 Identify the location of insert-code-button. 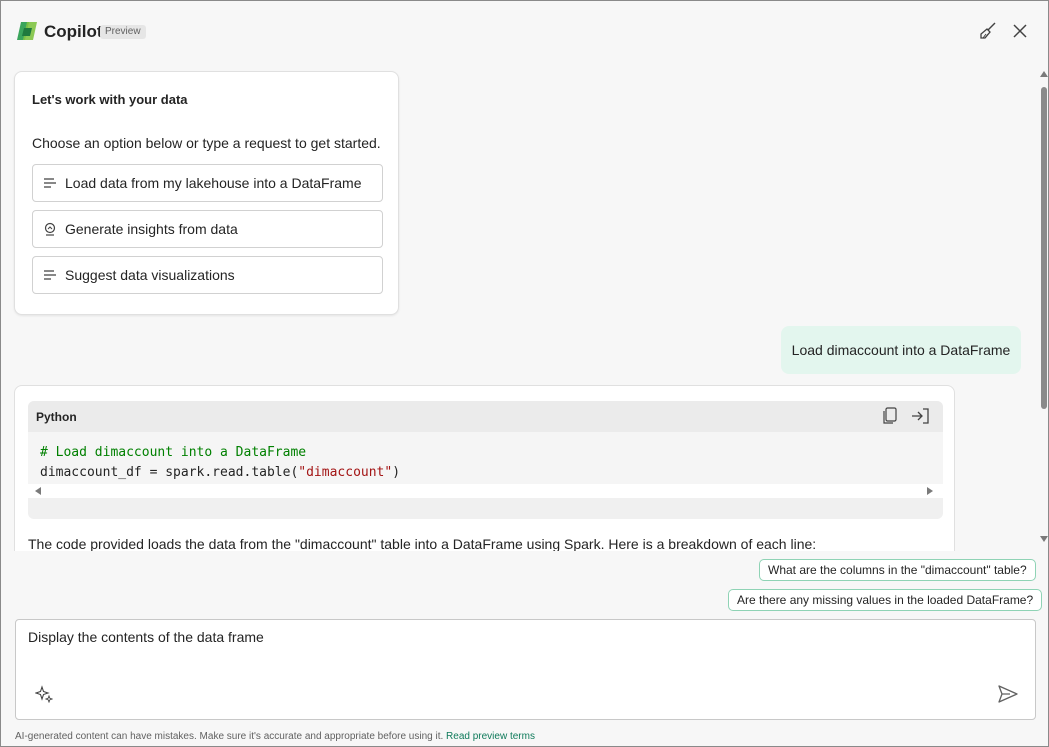
(920, 416).